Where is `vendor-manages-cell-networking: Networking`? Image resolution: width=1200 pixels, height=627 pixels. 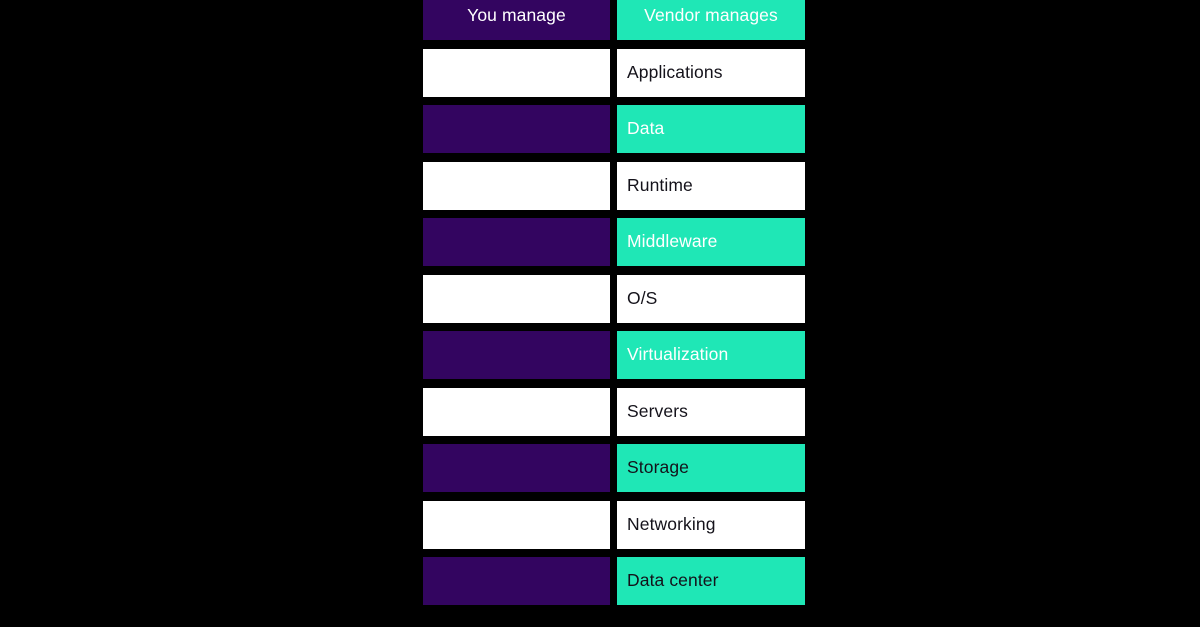
vendor-manages-cell-networking: Networking is located at coordinates (711, 524).